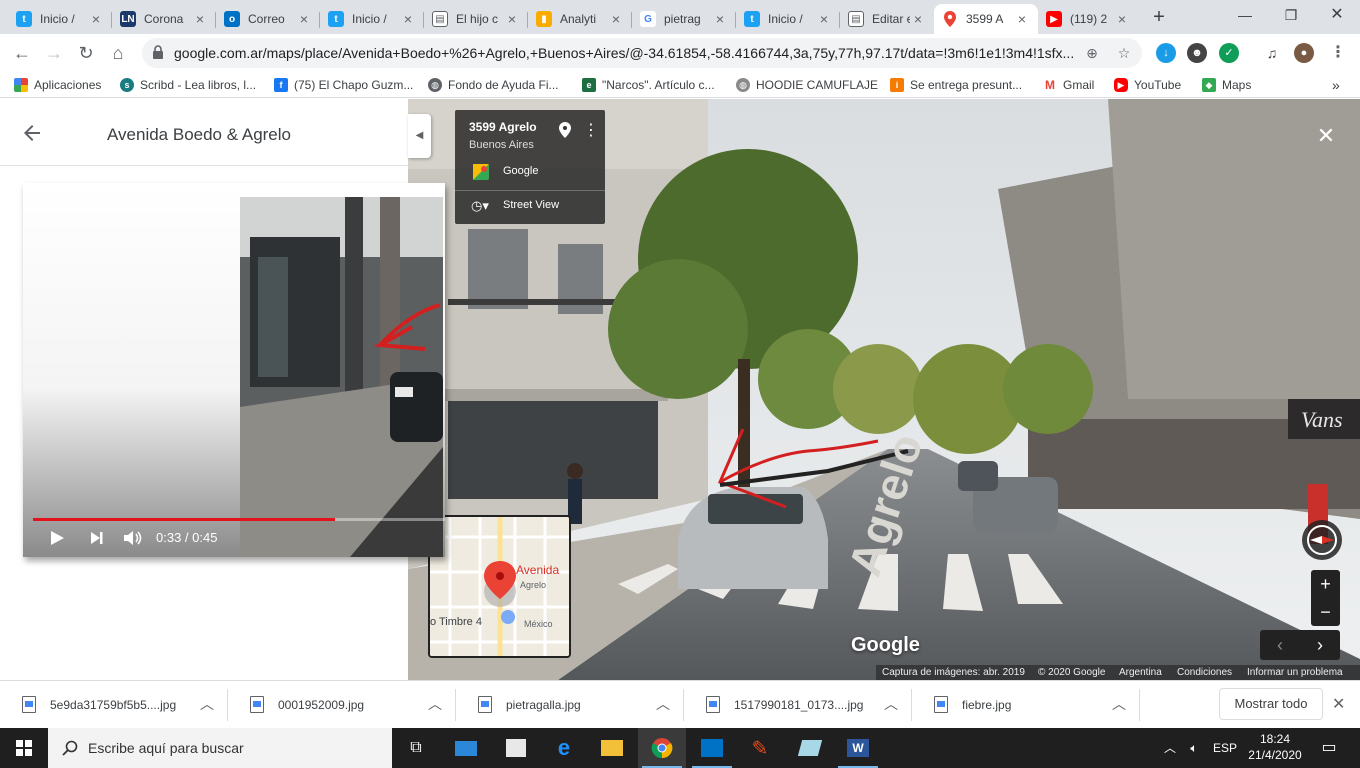 Image resolution: width=1360 pixels, height=768 pixels. I want to click on download-item: 5e9da31759bf5b5....jpg ︿, so click(114, 705).